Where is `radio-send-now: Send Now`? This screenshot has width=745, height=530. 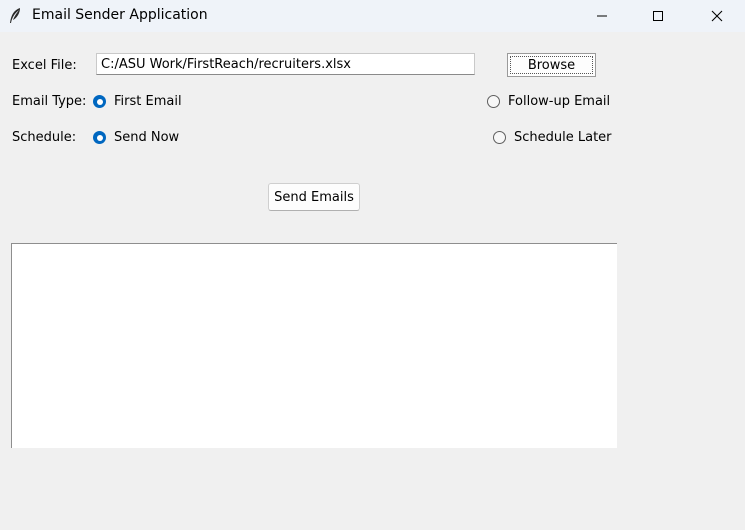 radio-send-now: Send Now is located at coordinates (136, 137).